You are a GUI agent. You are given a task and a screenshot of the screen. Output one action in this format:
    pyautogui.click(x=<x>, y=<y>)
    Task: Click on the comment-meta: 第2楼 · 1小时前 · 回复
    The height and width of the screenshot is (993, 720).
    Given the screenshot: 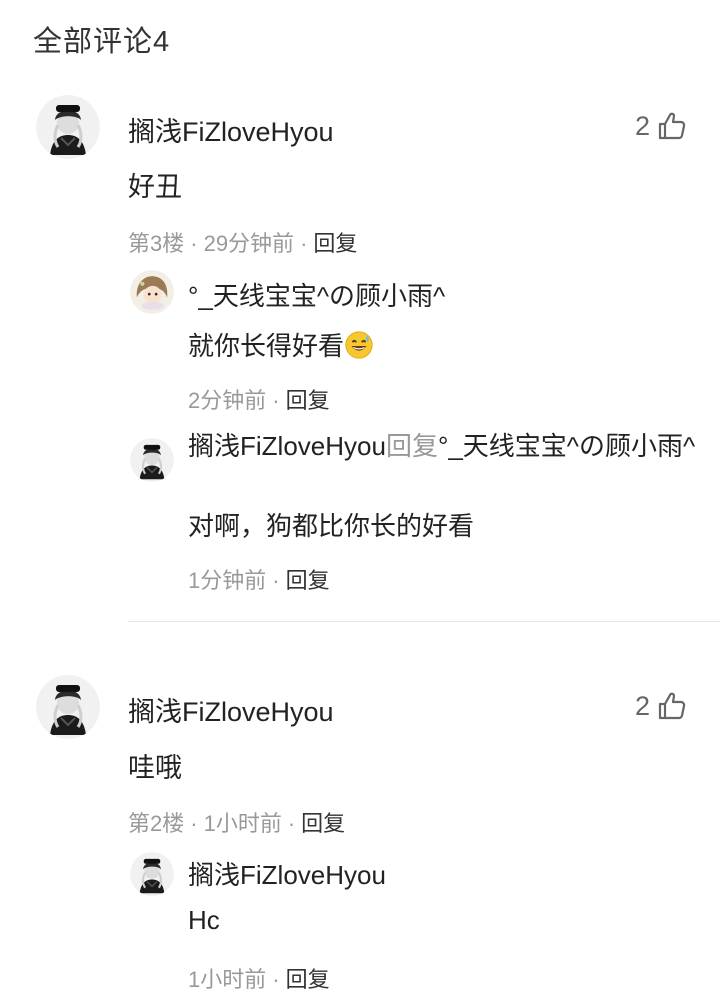 What is the action you would take?
    pyautogui.click(x=236, y=822)
    